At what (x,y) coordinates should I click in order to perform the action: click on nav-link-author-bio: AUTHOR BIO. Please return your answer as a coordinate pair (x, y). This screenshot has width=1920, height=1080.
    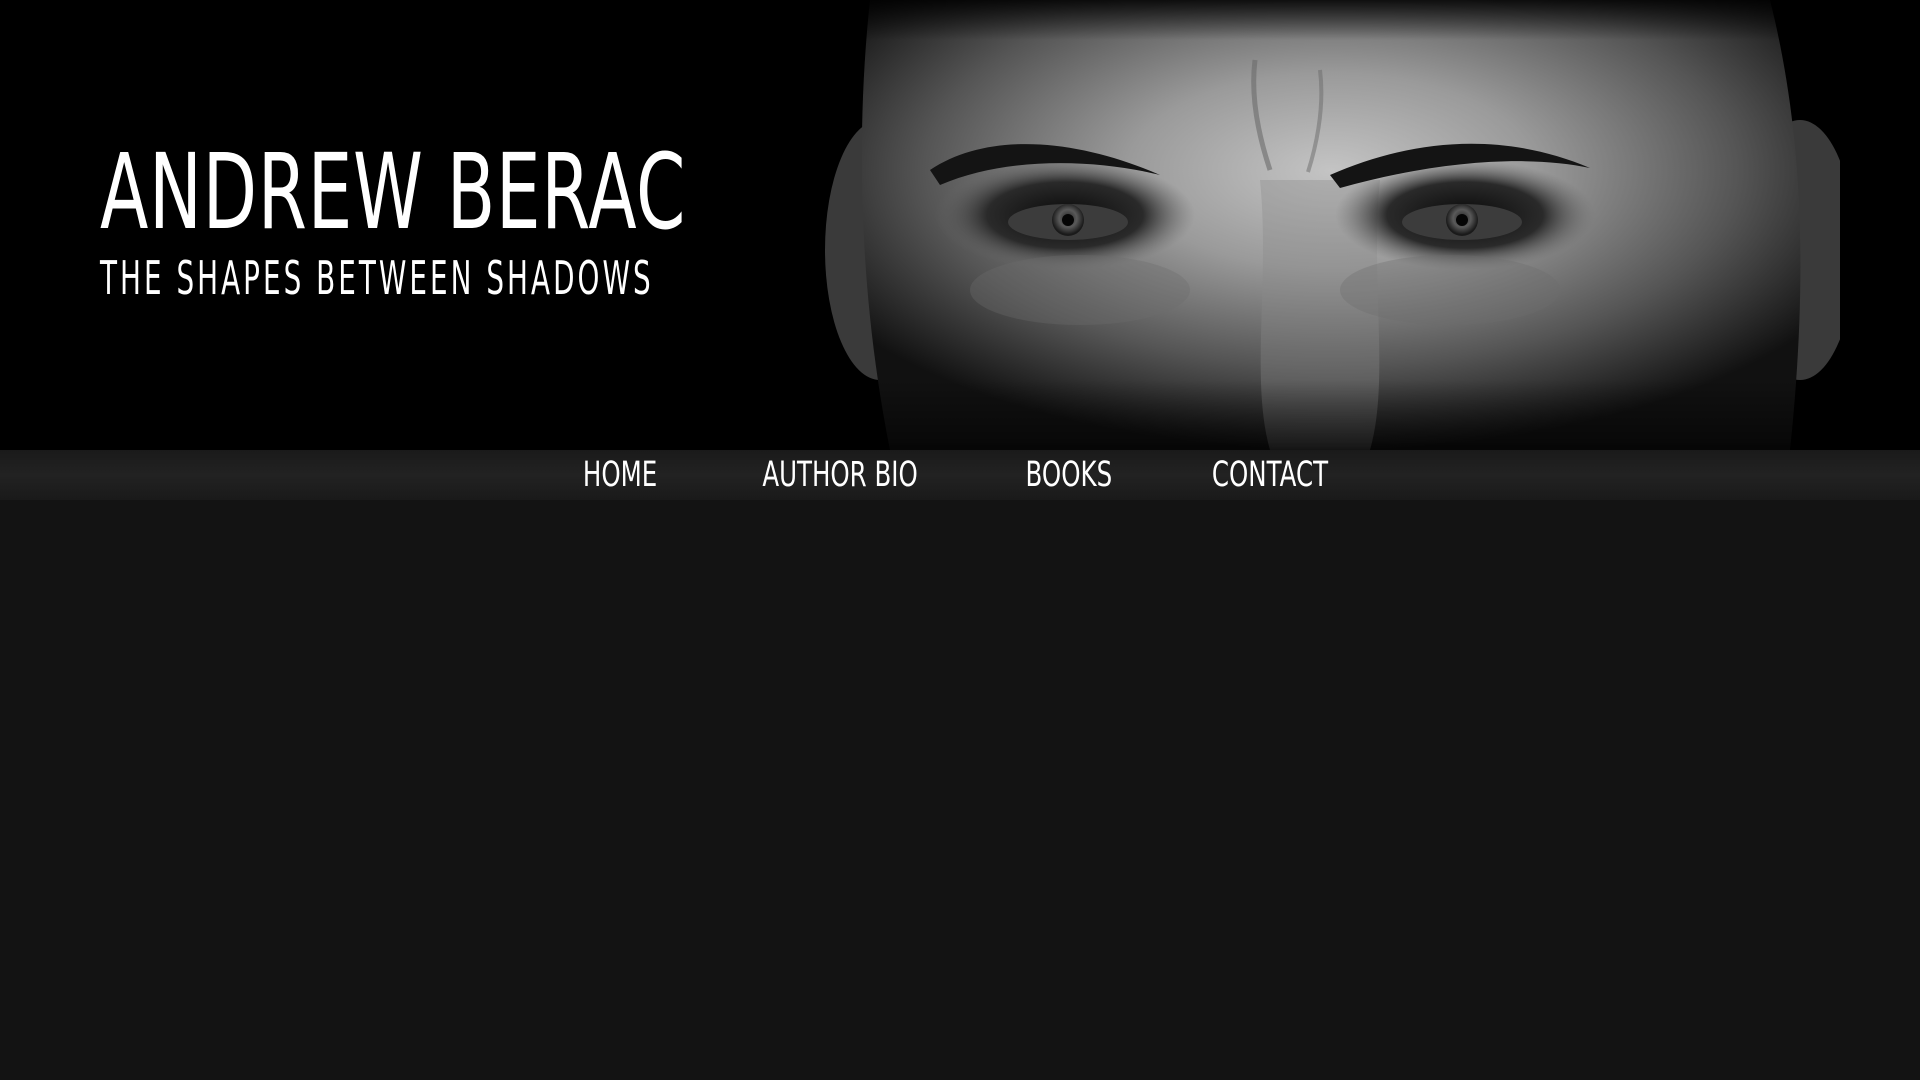
    Looking at the image, I should click on (840, 475).